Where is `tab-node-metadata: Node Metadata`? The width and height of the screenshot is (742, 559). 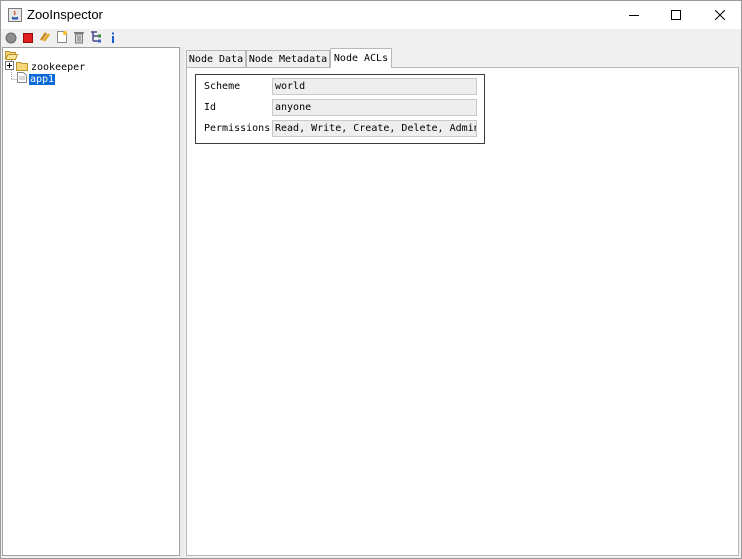
tab-node-metadata: Node Metadata is located at coordinates (288, 58).